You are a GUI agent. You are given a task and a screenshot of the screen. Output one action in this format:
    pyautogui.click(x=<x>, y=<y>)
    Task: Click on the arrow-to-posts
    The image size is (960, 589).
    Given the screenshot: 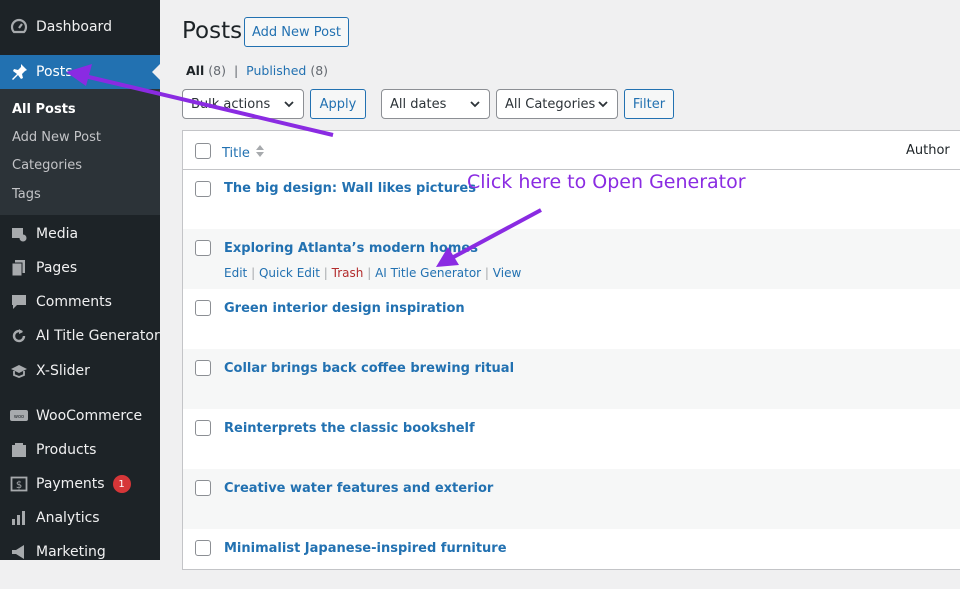 What is the action you would take?
    pyautogui.click(x=204, y=104)
    